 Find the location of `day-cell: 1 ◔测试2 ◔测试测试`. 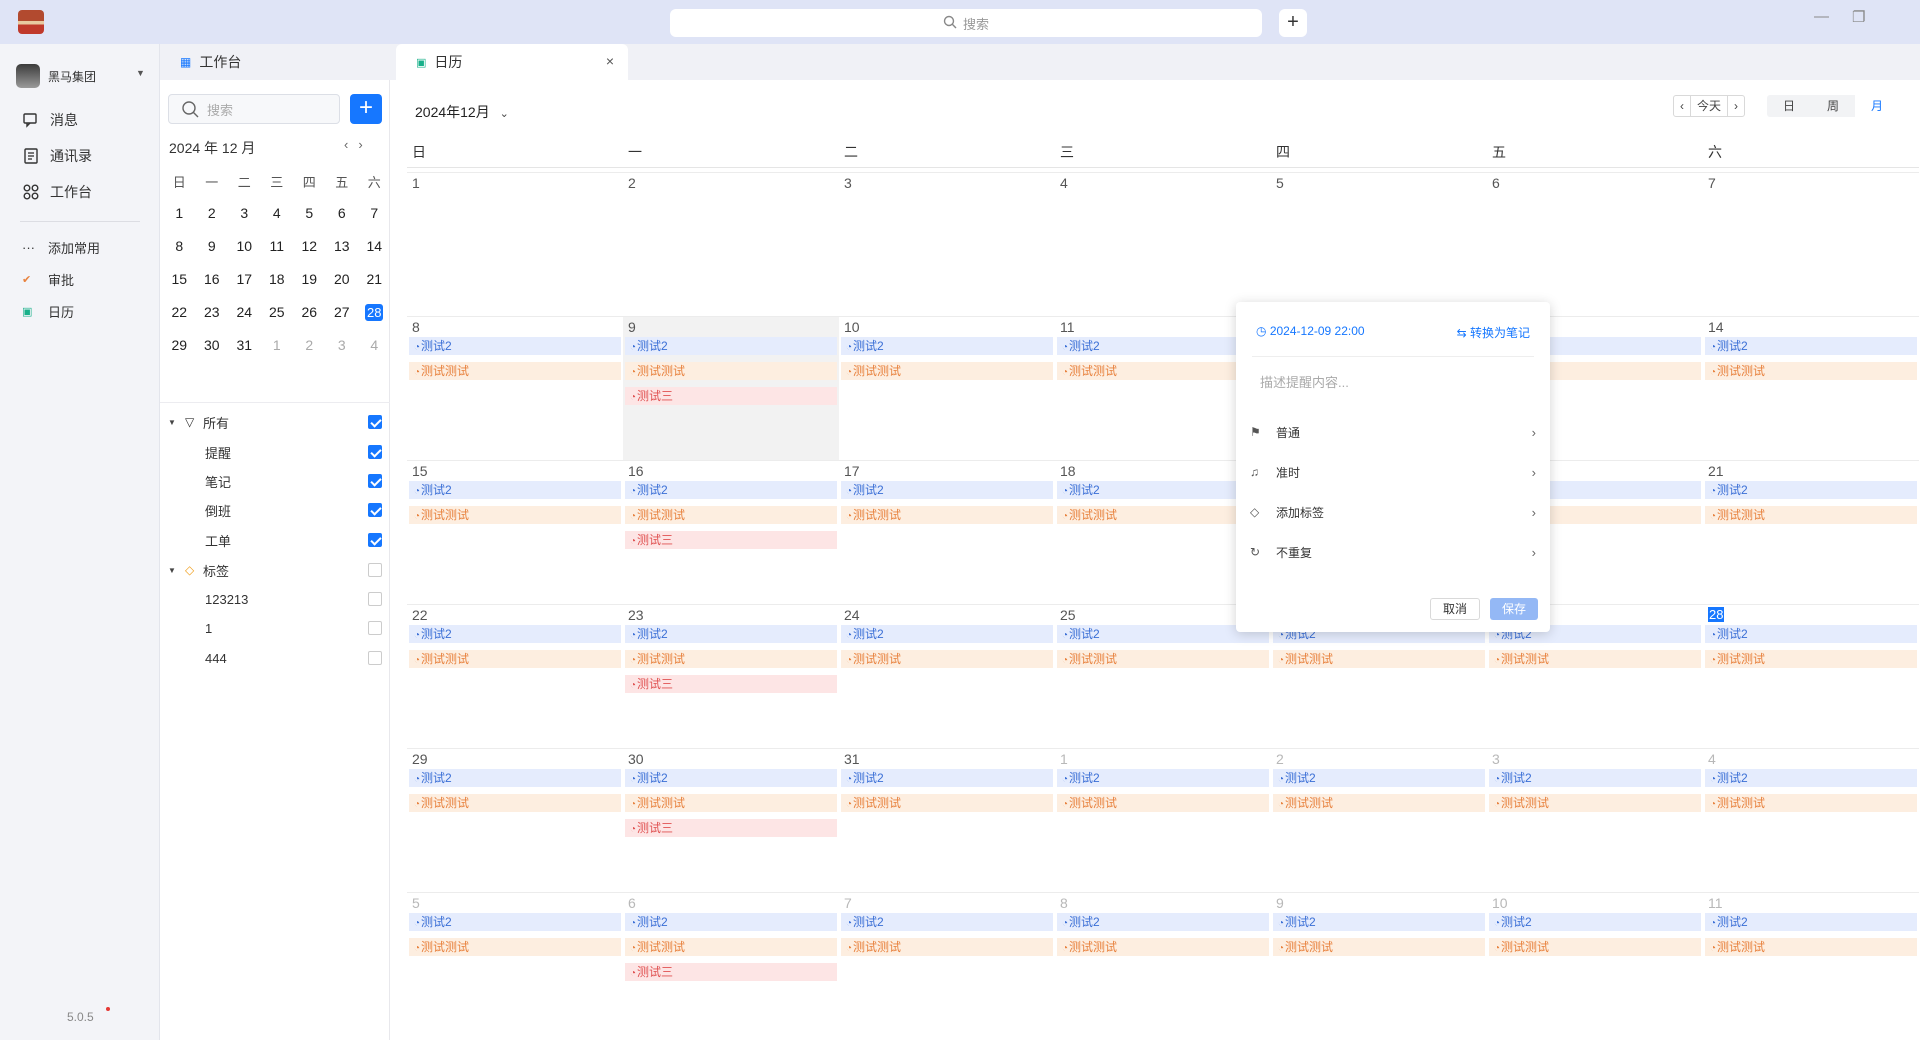

day-cell: 1 ◔测试2 ◔测试测试 is located at coordinates (1163, 820).